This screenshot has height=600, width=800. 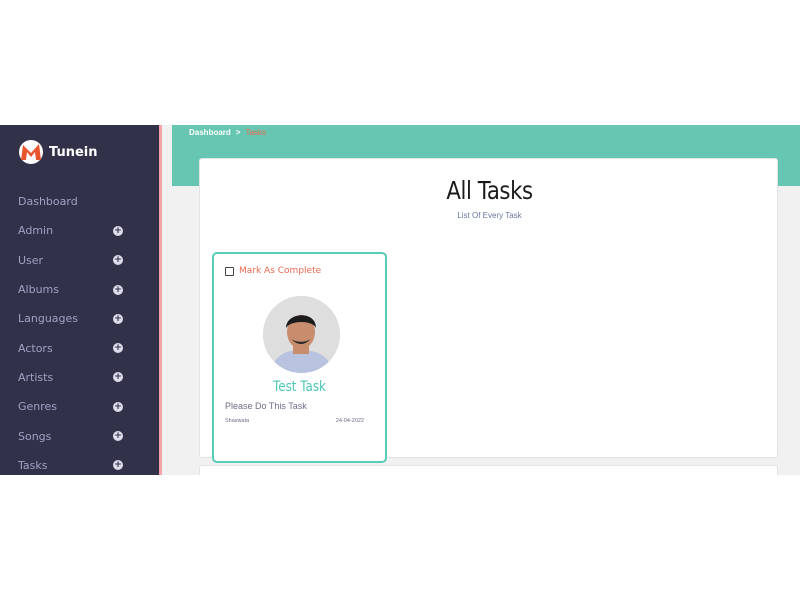 I want to click on checkbox-icon, so click(x=229, y=271).